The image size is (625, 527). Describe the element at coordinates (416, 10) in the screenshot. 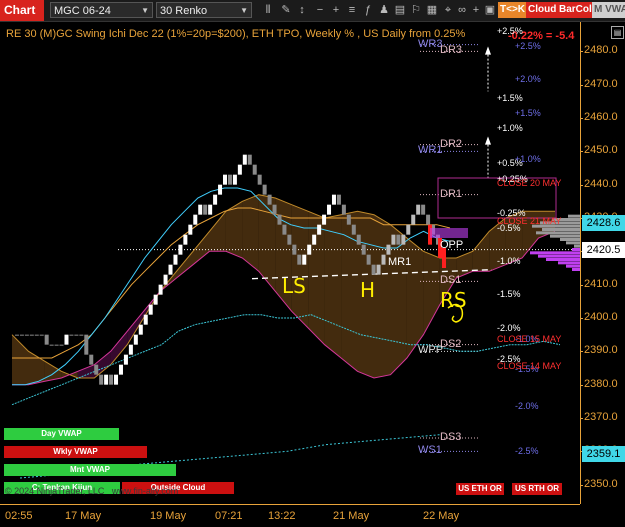

I see `alerts-icon: ⚐` at that location.